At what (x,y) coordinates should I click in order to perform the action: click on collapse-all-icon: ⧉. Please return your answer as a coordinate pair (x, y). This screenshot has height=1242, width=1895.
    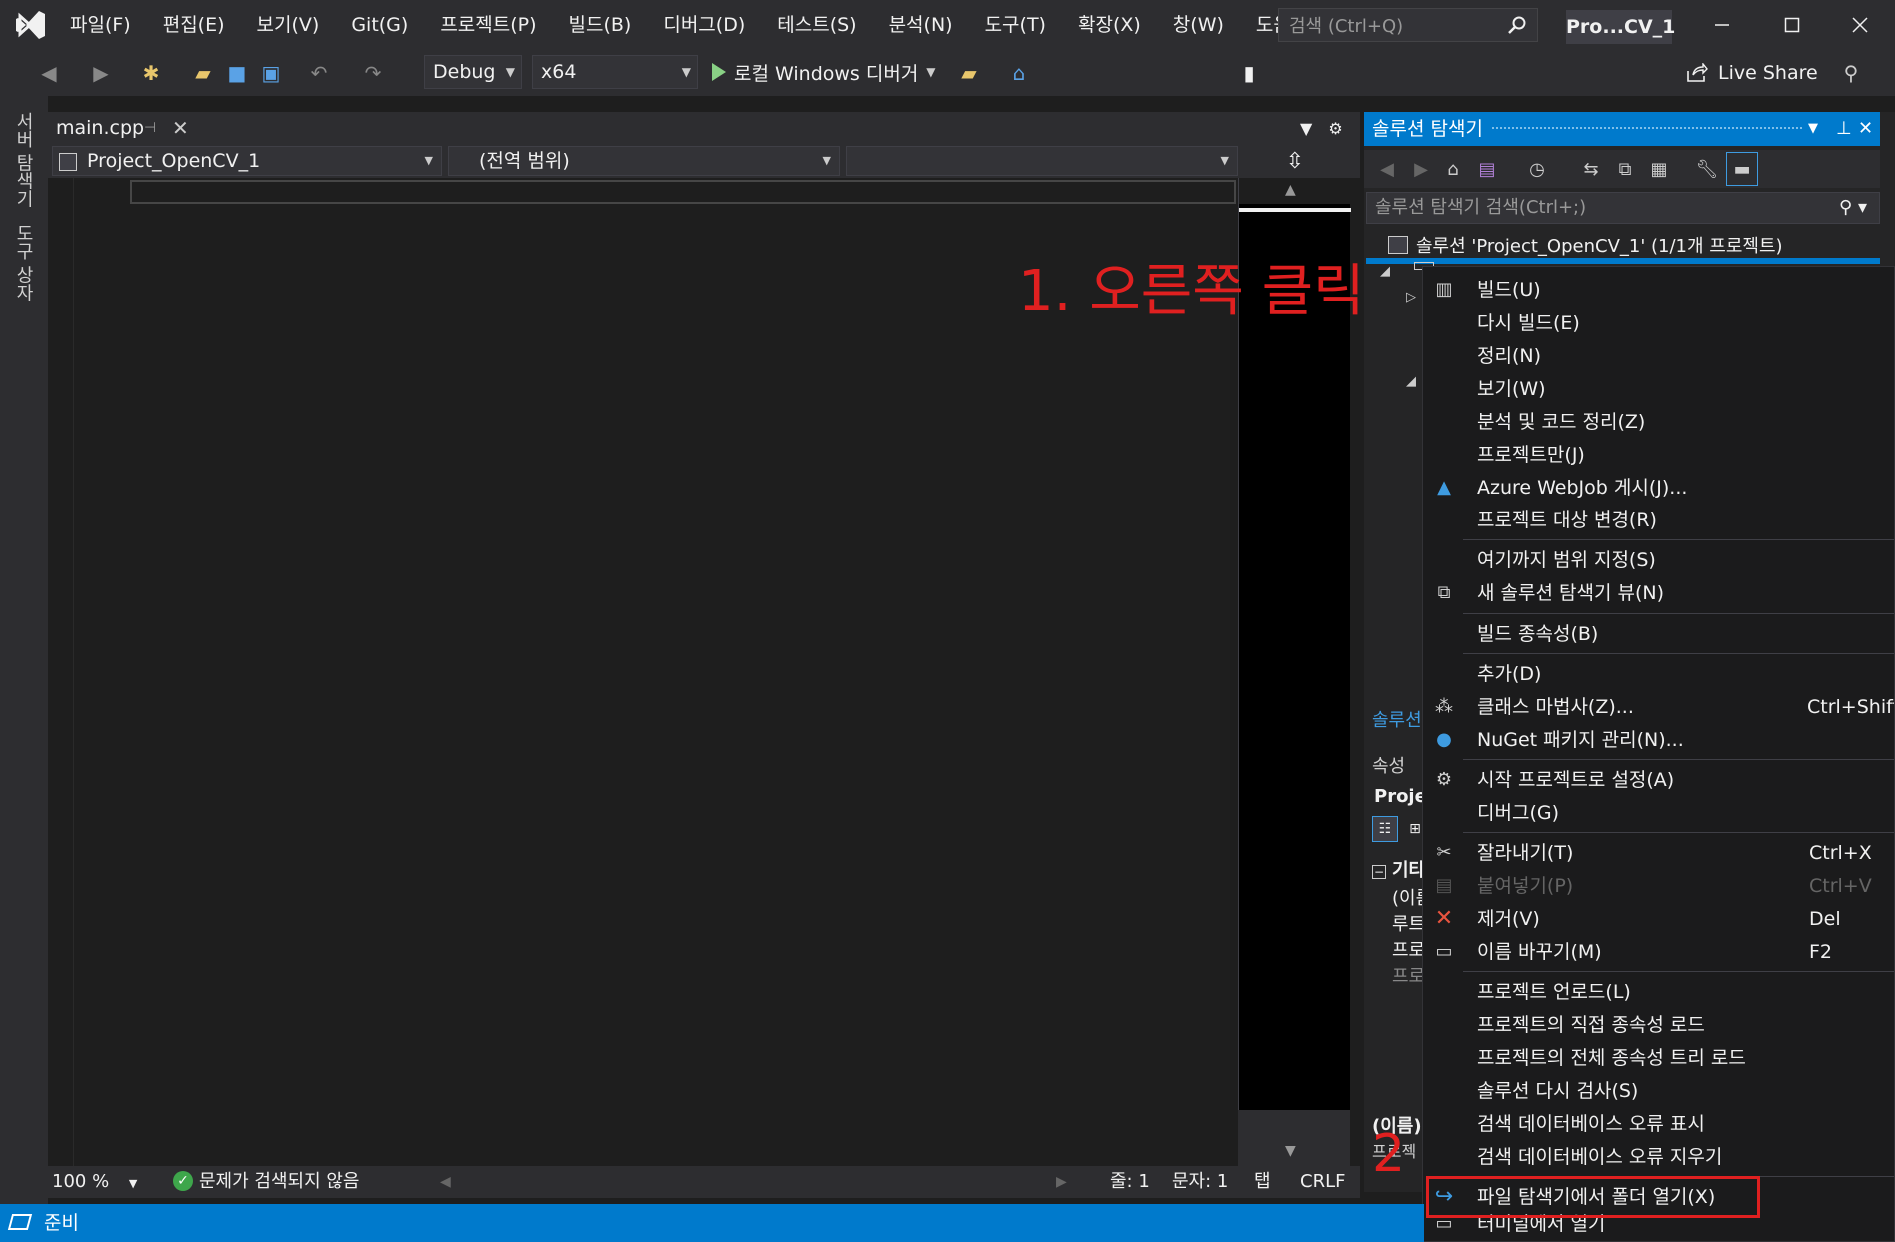
    Looking at the image, I should click on (1625, 169).